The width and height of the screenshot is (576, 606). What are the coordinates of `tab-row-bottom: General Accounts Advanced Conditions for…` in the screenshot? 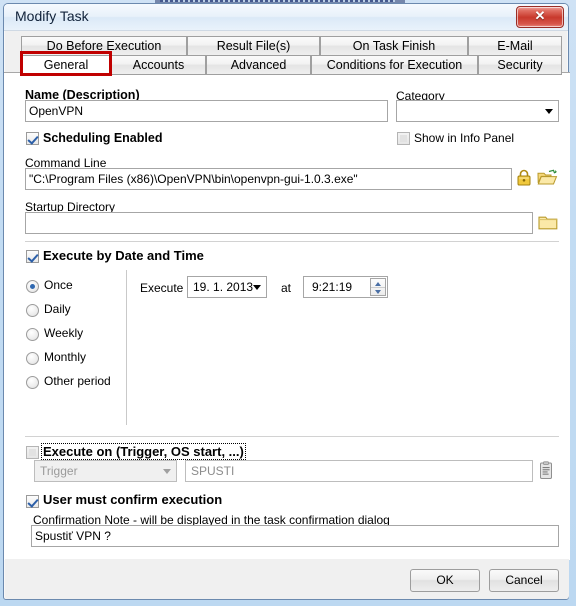 It's located at (287, 65).